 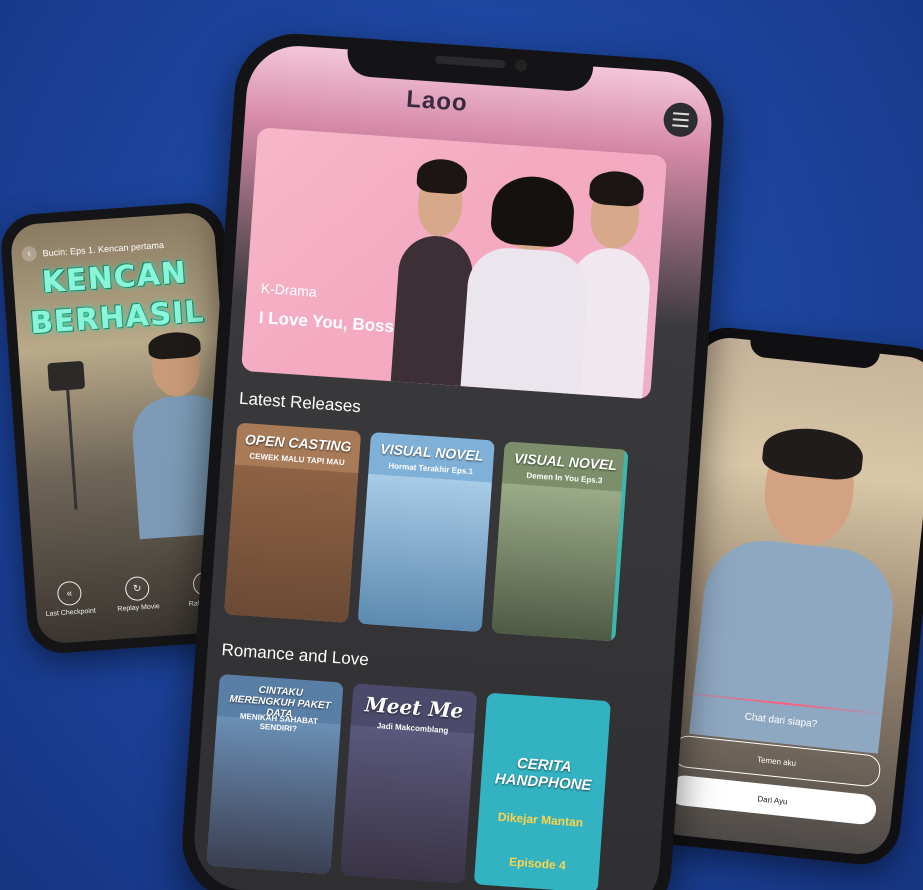 What do you see at coordinates (66, 376) in the screenshot?
I see `lamp-decoration` at bounding box center [66, 376].